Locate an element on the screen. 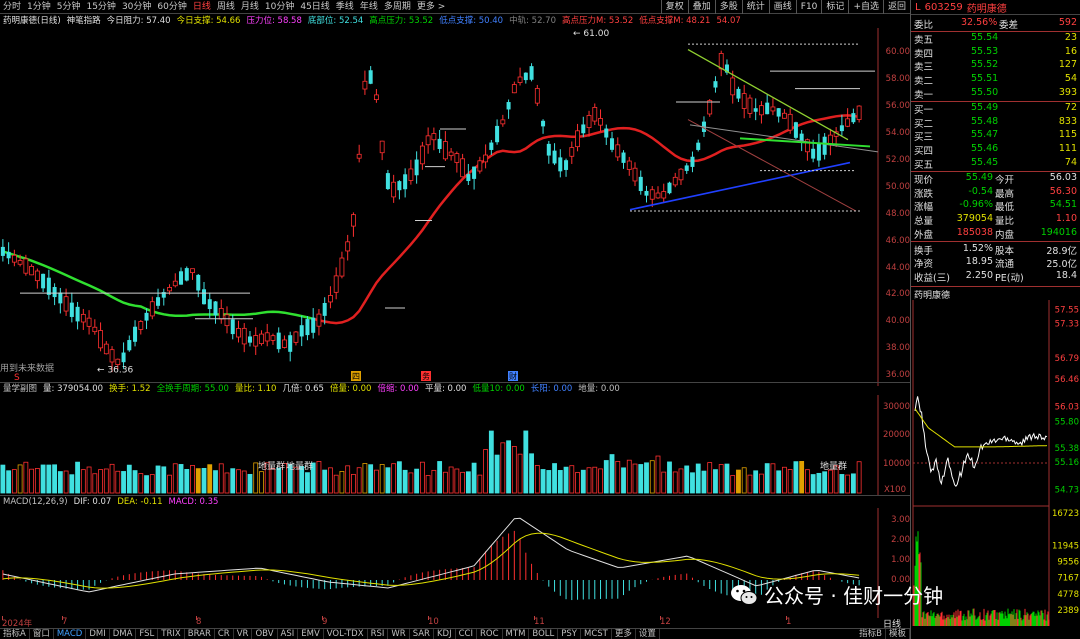 The image size is (1080, 639). period-tab: 更多 > is located at coordinates (431, 7).